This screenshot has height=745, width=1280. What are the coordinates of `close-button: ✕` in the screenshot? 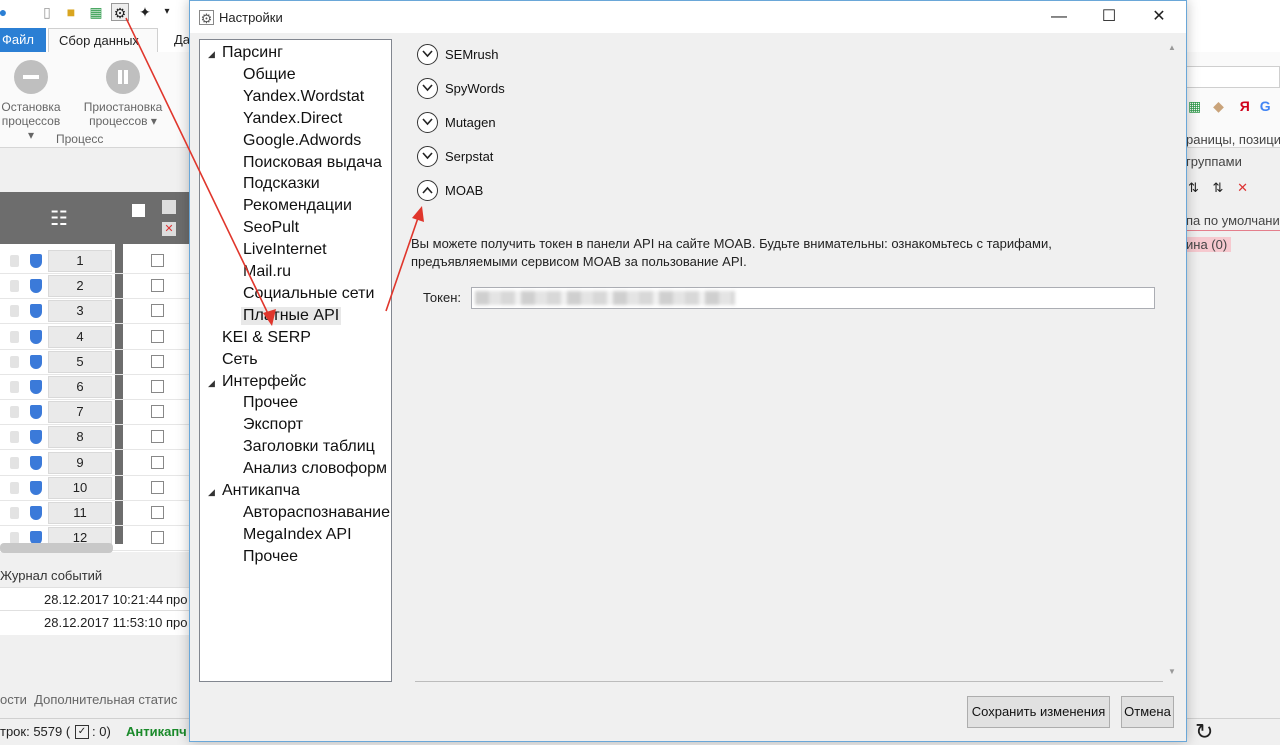 It's located at (1159, 17).